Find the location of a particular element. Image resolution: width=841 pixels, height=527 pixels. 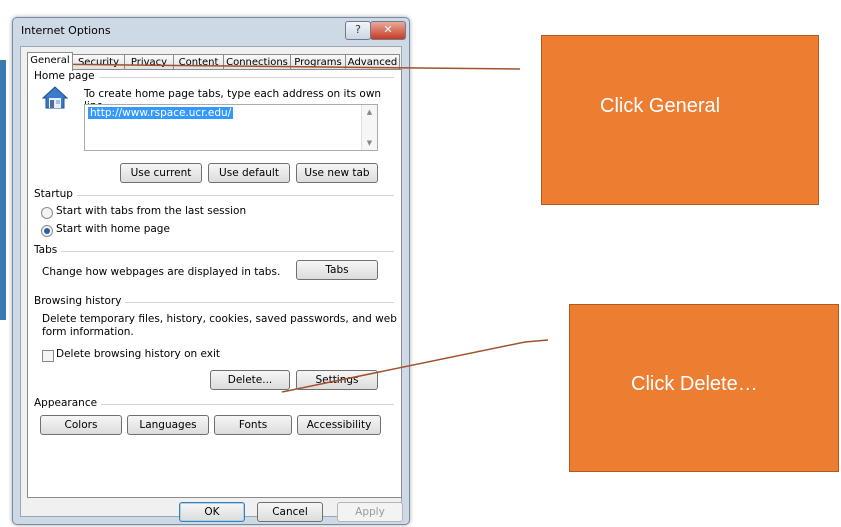

general-pointer-line is located at coordinates (278, 66).